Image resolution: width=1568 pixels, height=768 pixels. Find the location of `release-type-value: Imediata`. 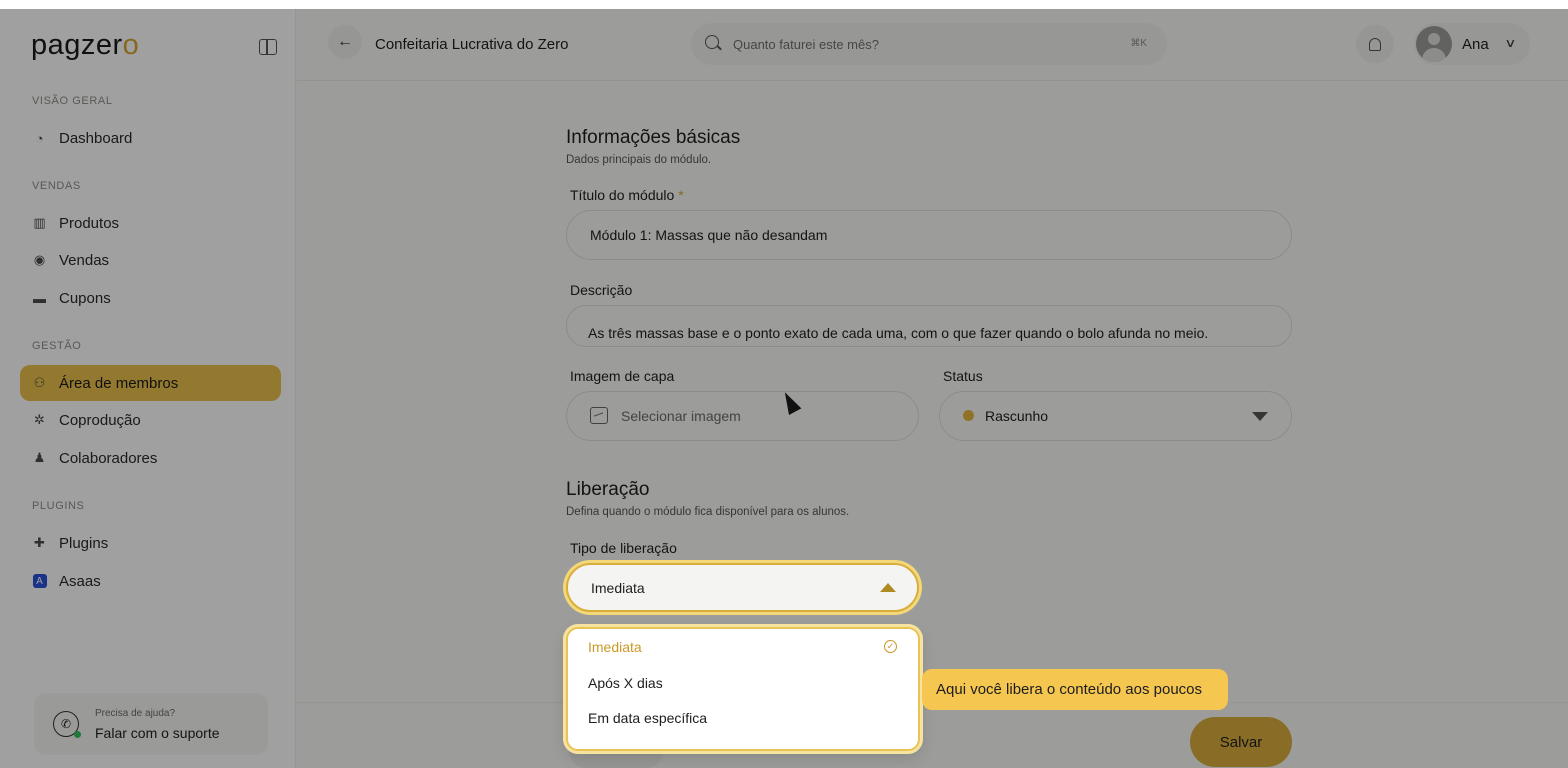

release-type-value: Imediata is located at coordinates (618, 588).